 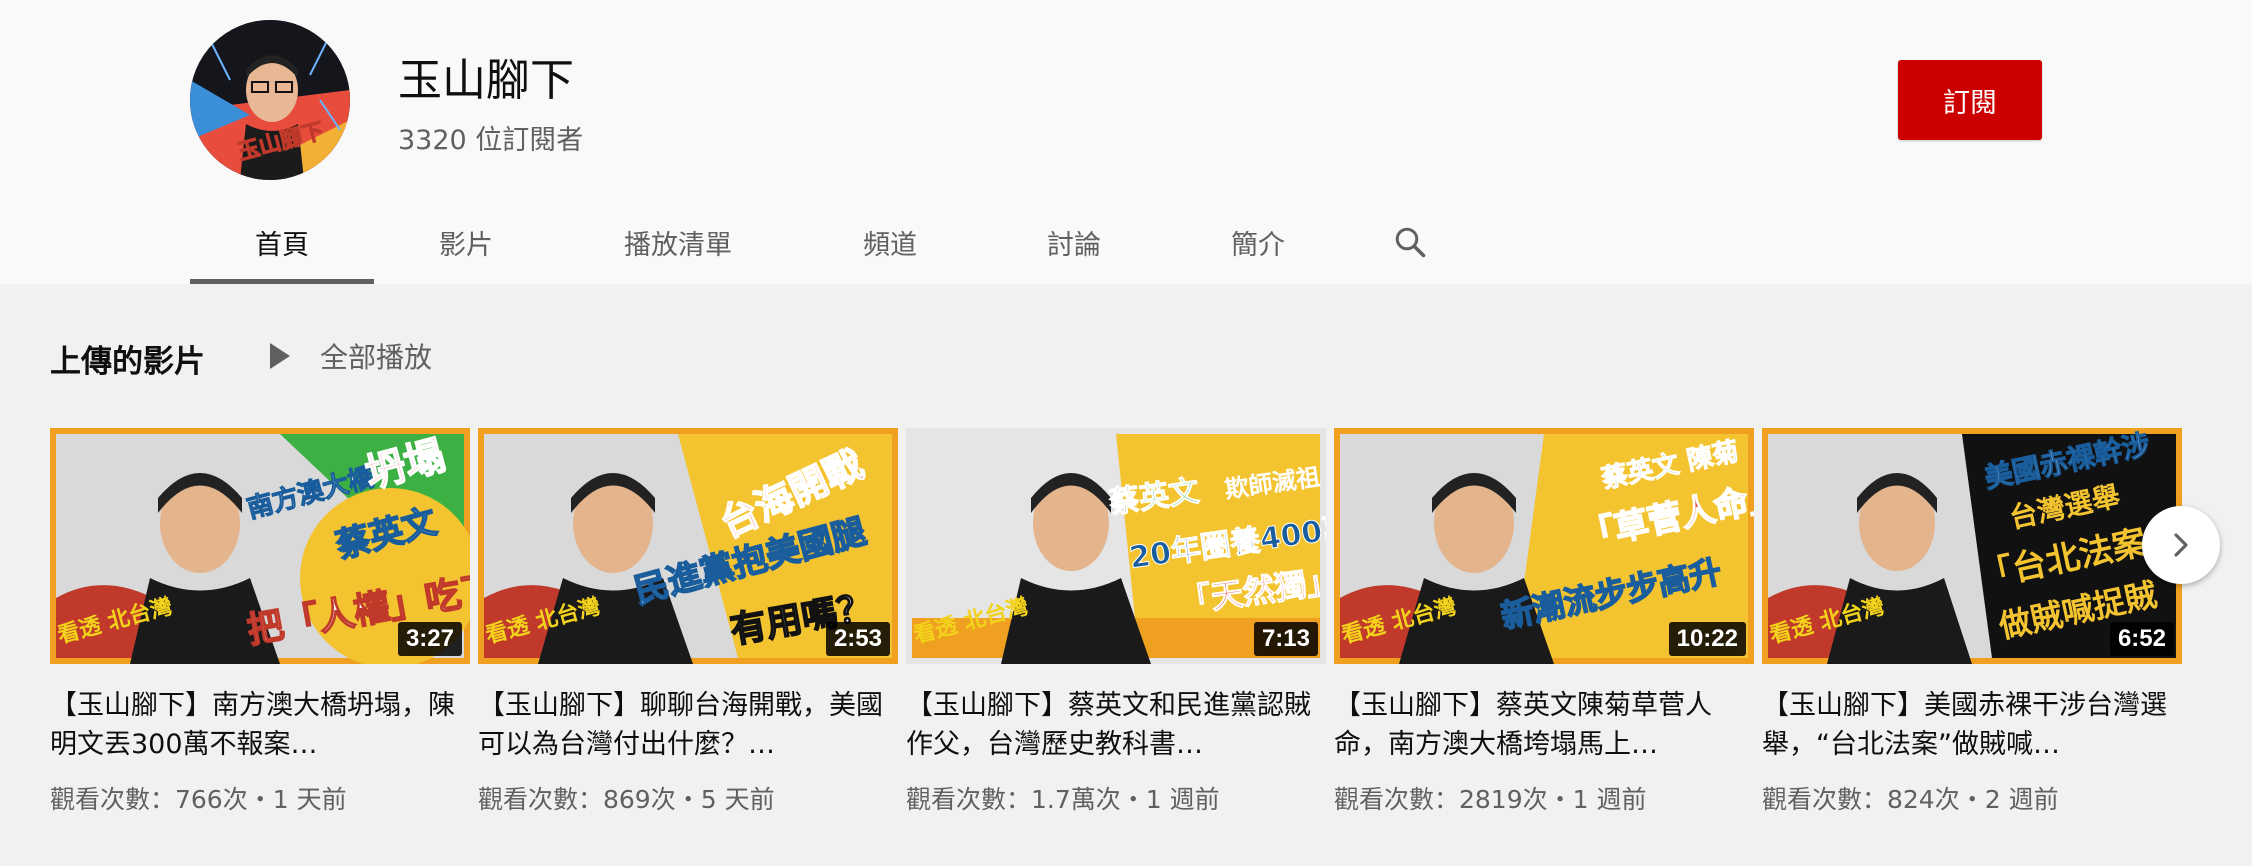 I want to click on tab-label: 播放清單, so click(x=678, y=245).